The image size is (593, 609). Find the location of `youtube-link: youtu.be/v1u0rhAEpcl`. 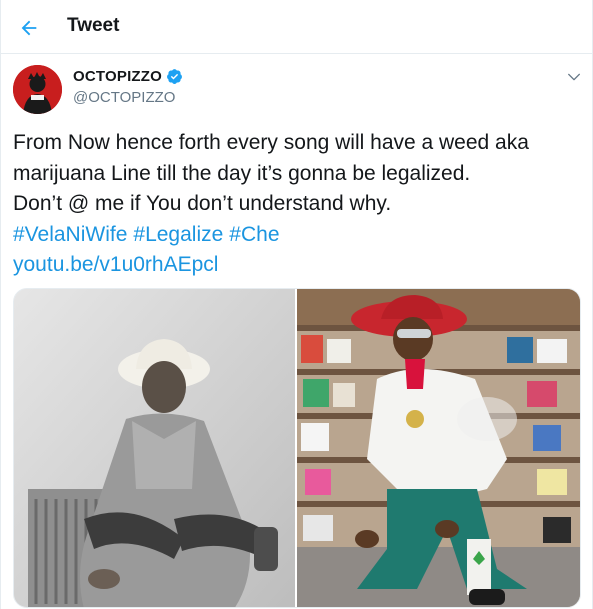

youtube-link: youtu.be/v1u0rhAEpcl is located at coordinates (115, 264).